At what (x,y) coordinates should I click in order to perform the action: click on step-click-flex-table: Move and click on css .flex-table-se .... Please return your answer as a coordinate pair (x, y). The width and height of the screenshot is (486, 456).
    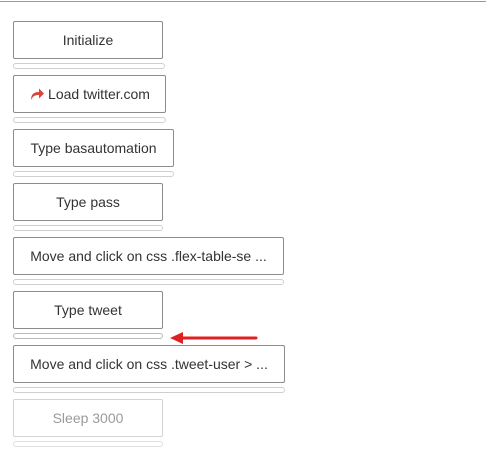
    Looking at the image, I should click on (148, 261).